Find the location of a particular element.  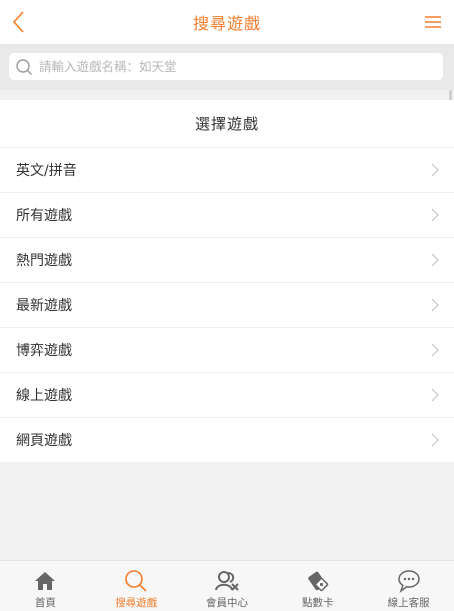

bottom-tab-bar: 首頁 搜尋遊戲 會員中心 點數卡 線上客服 is located at coordinates (227, 585).